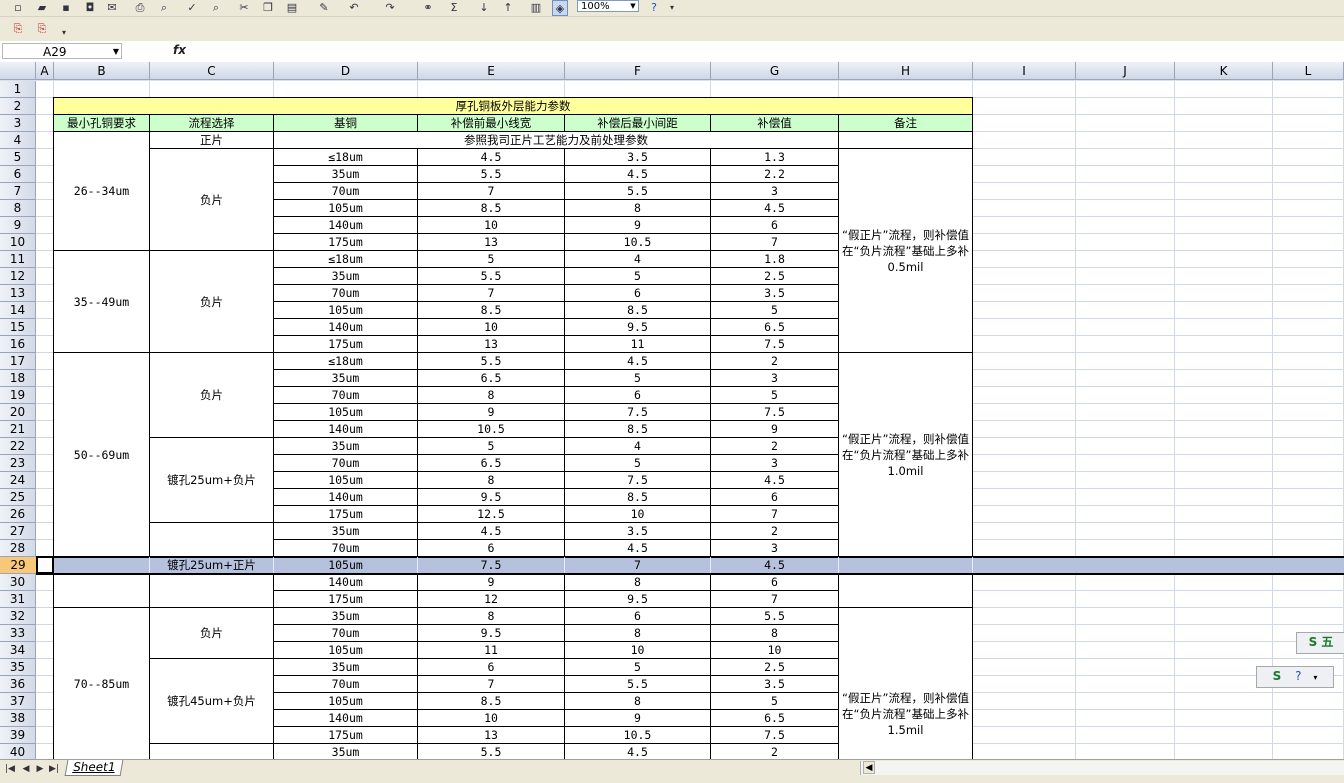 Image resolution: width=1344 pixels, height=783 pixels. Describe the element at coordinates (775, 650) in the screenshot. I see `comp-value-cell: 10` at that location.